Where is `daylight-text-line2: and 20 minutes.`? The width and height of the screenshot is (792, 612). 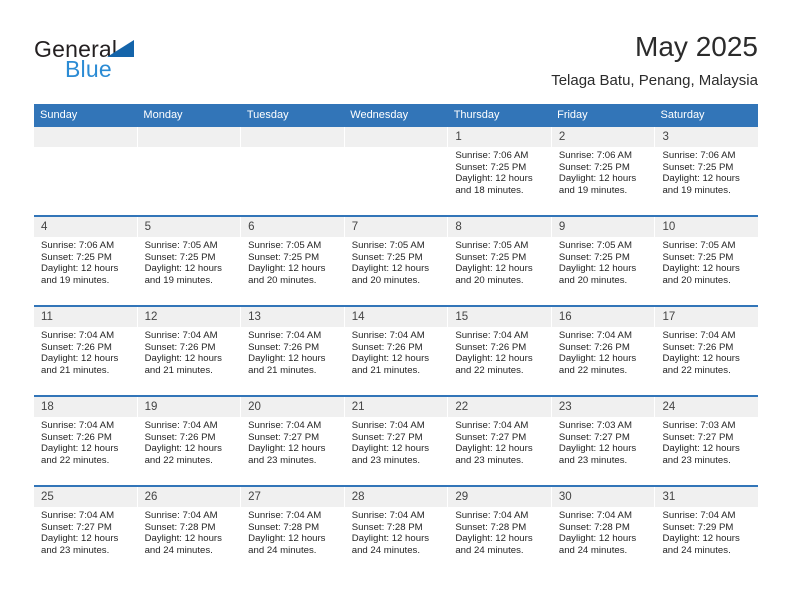 daylight-text-line2: and 20 minutes. is located at coordinates (489, 280).